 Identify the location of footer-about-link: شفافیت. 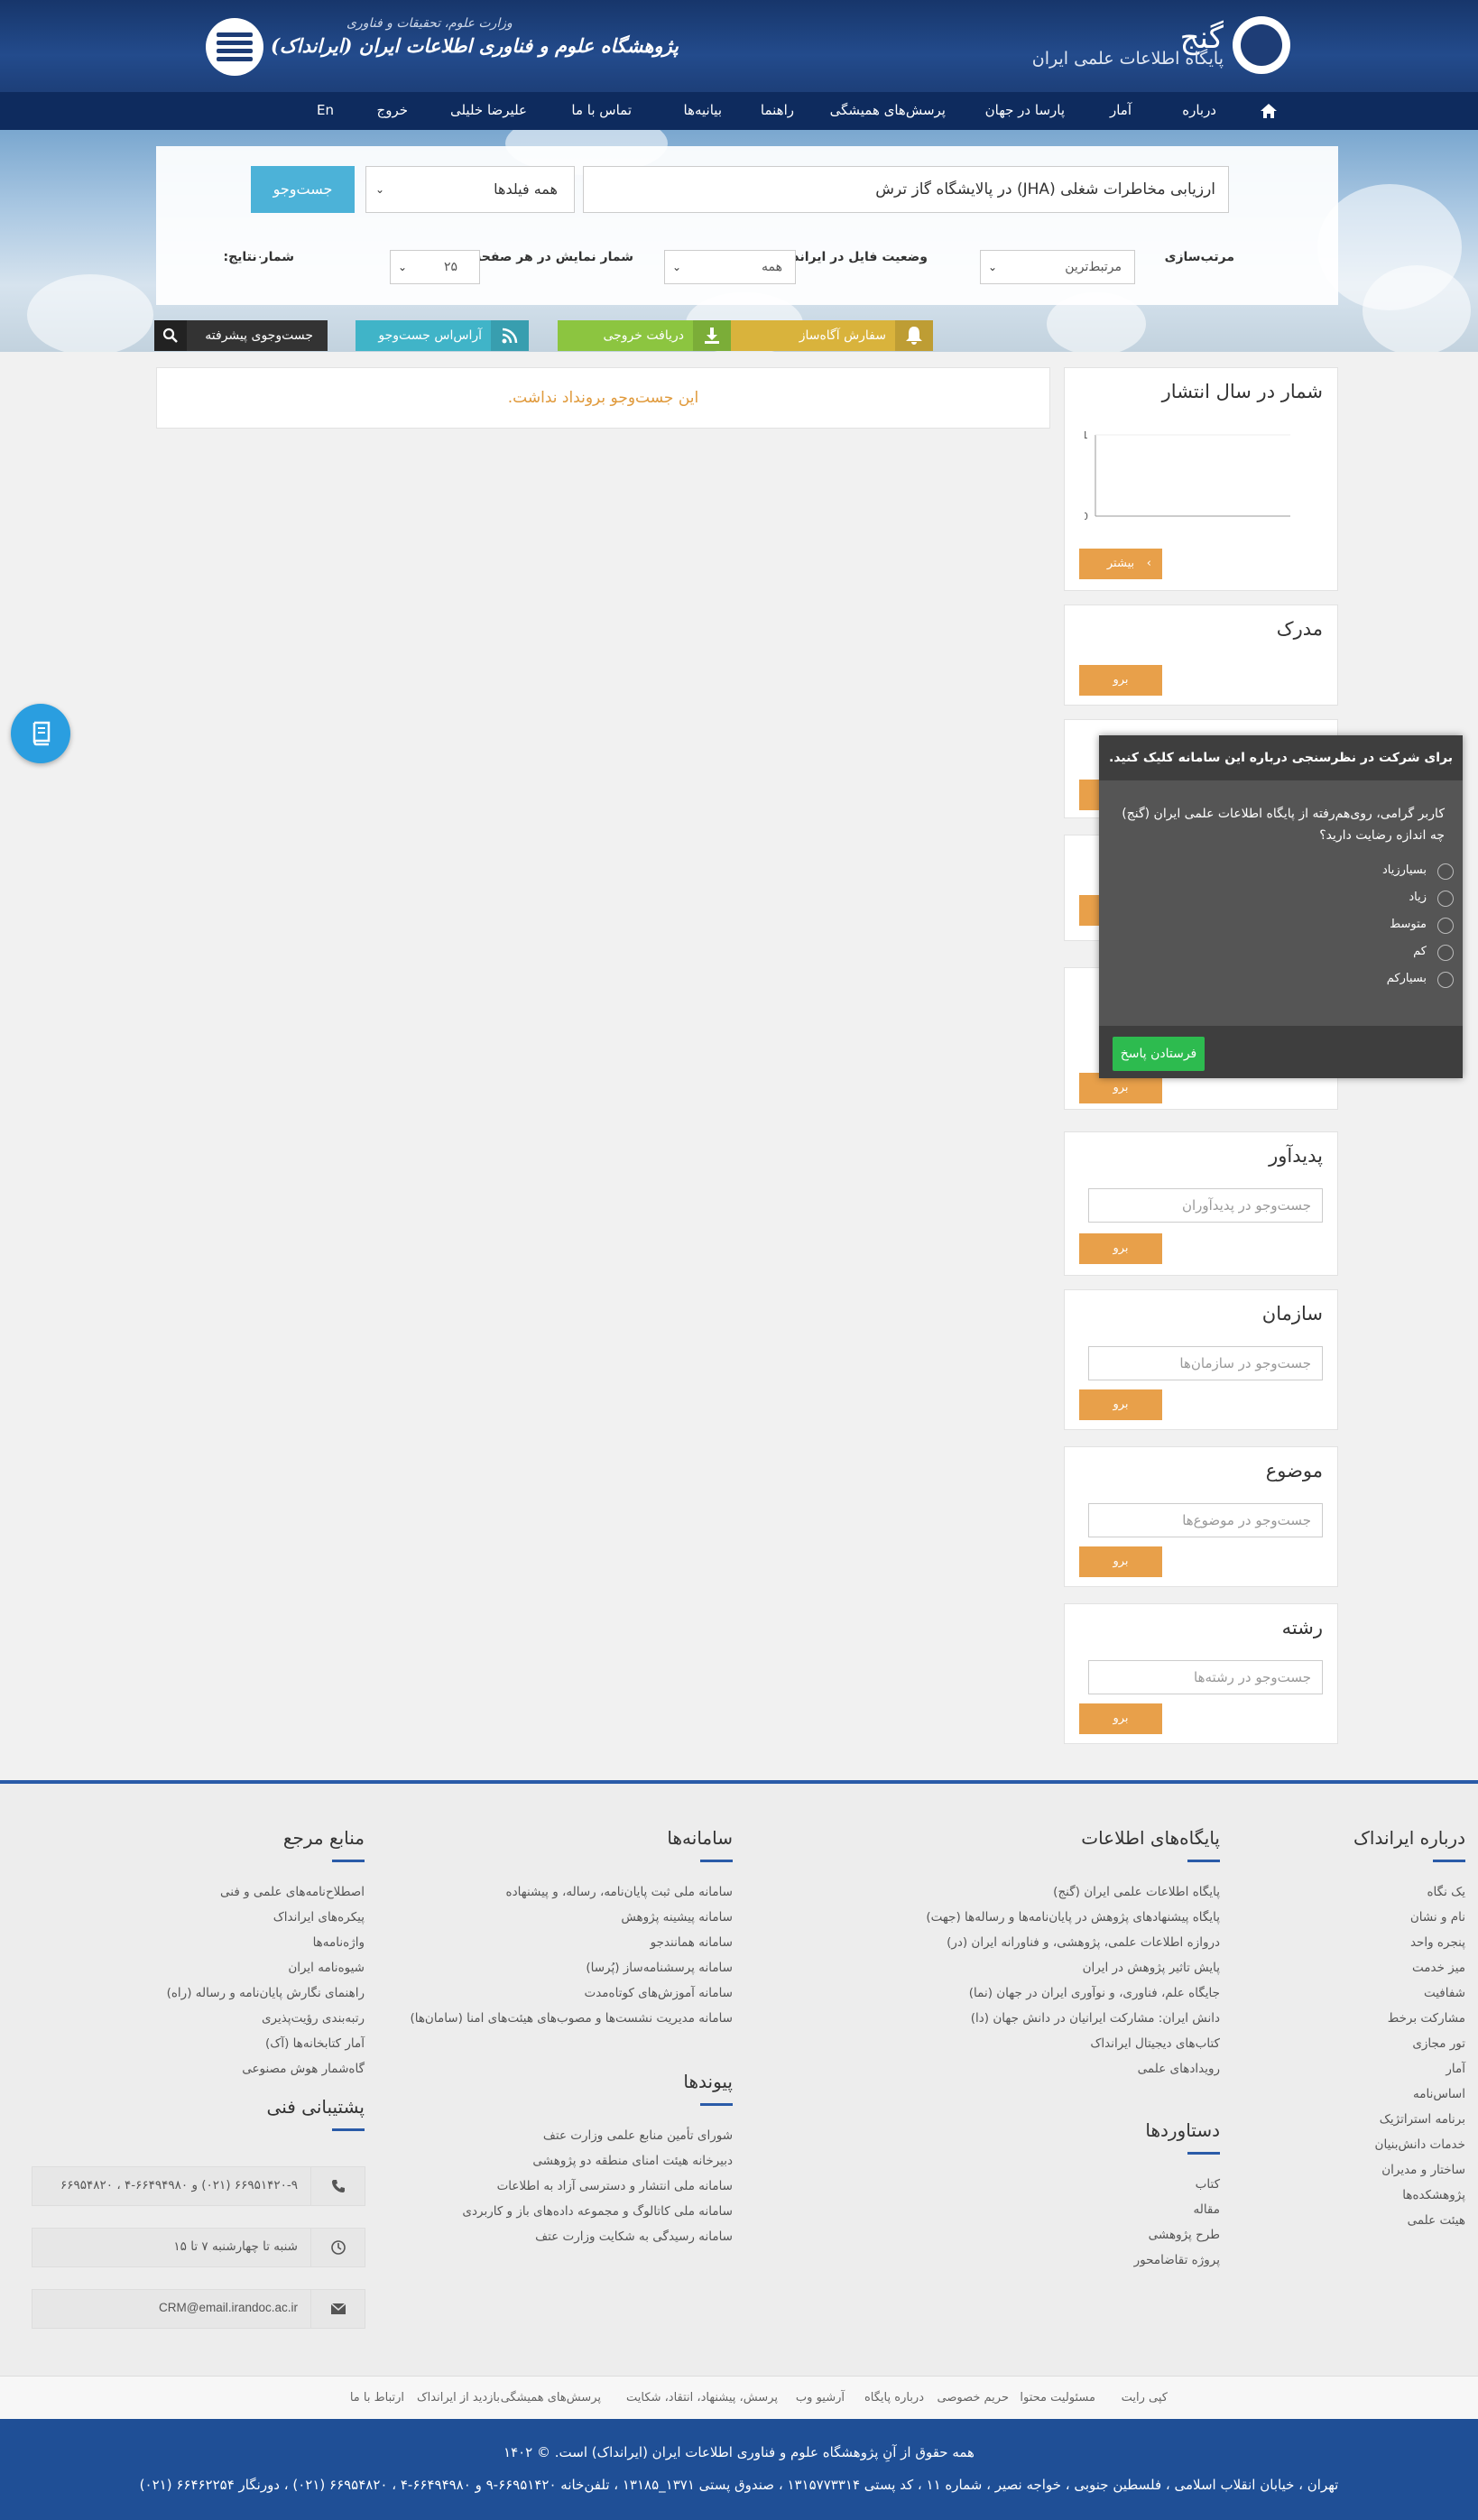
(1444, 1993).